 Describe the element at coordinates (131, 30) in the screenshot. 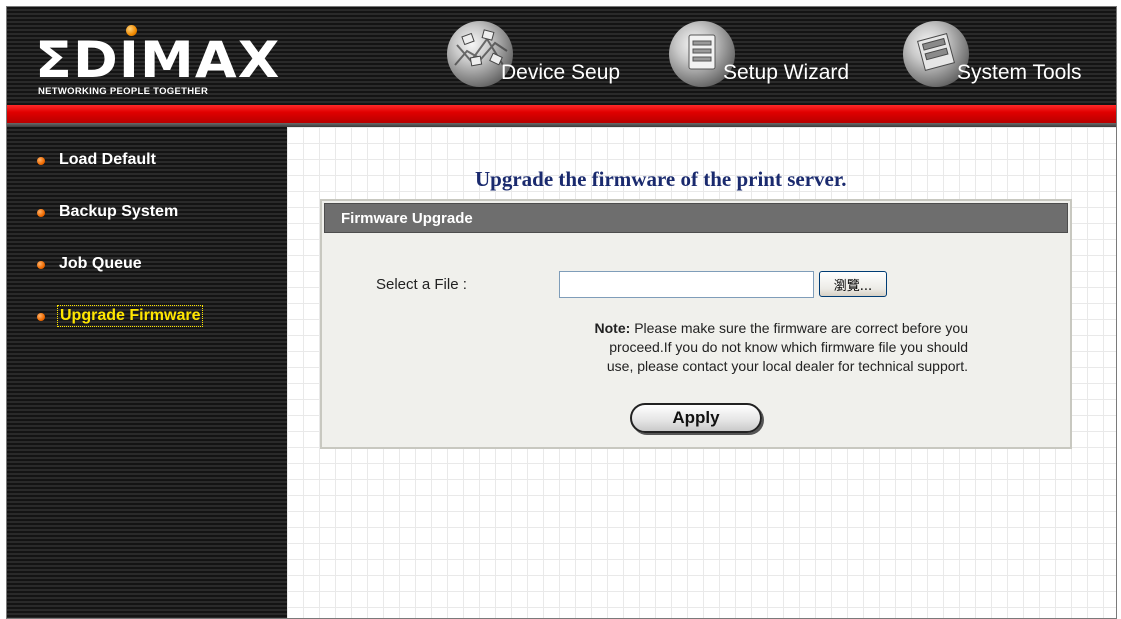

I see `logo-dot-icon` at that location.